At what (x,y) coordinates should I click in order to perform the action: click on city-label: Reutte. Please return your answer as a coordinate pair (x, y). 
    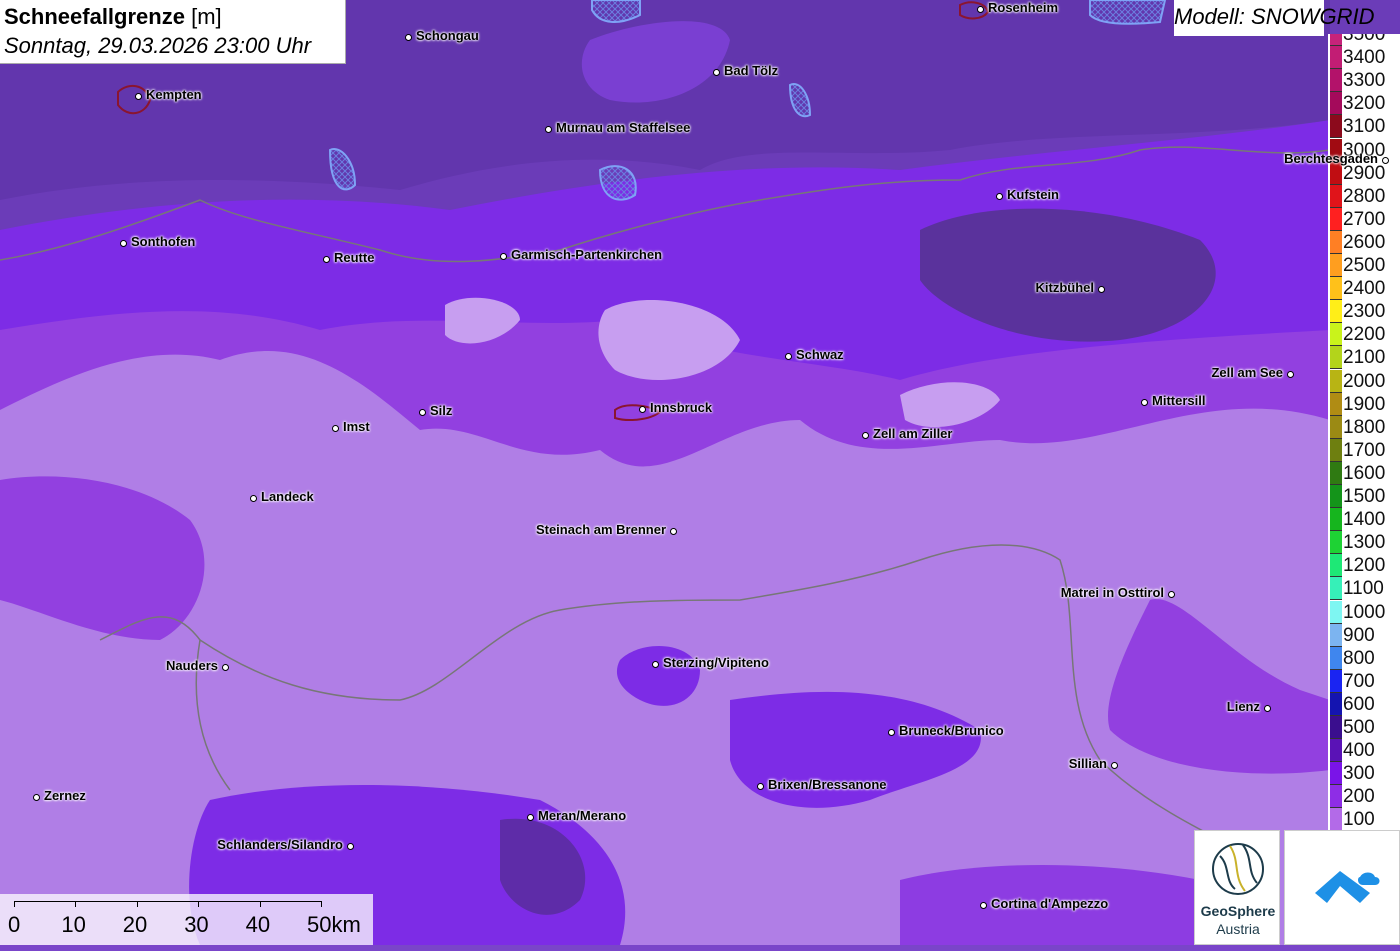
    Looking at the image, I should click on (354, 257).